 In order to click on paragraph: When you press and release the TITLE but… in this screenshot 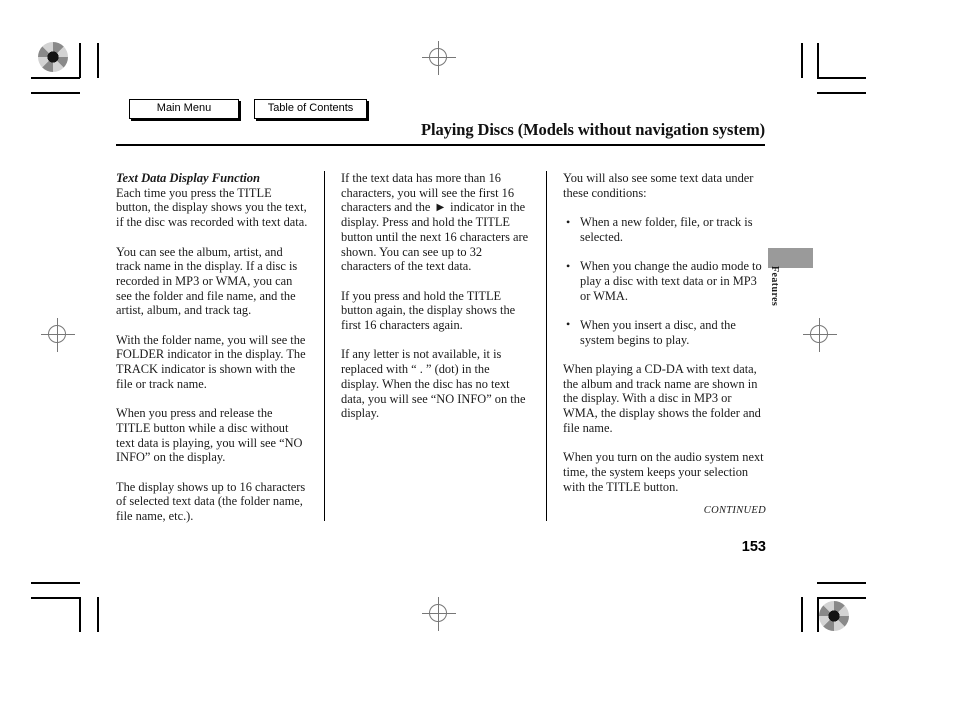, I will do `click(209, 435)`.